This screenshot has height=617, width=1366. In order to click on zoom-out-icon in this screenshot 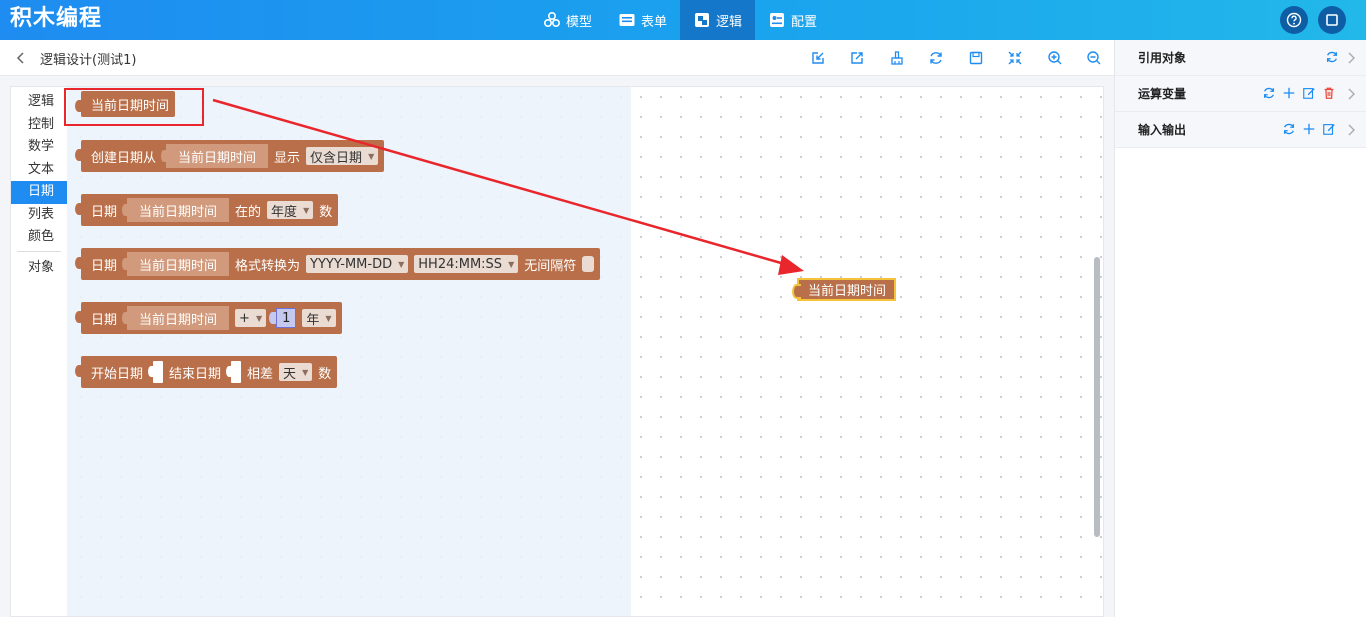, I will do `click(1094, 58)`.